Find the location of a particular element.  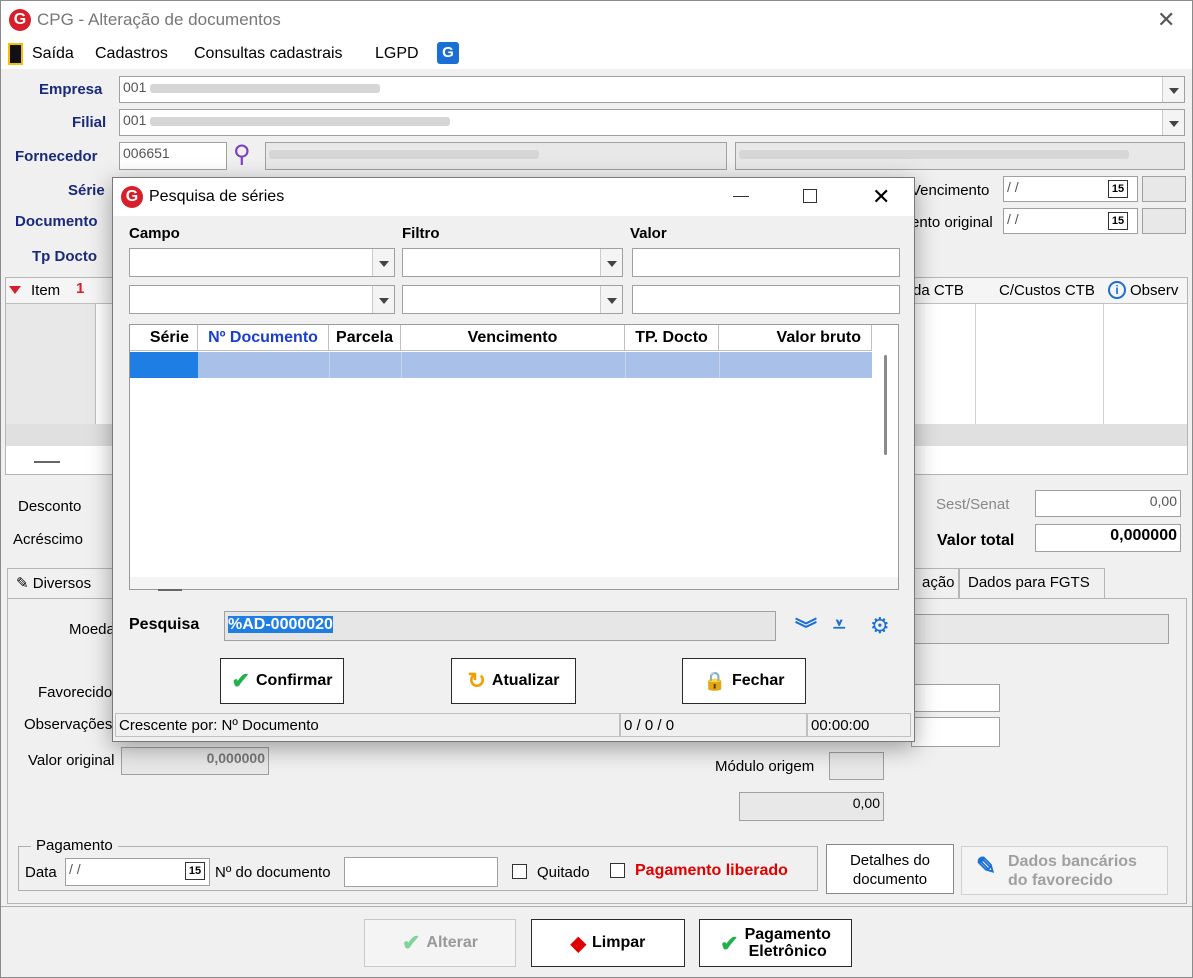

empresa-label: Empresa is located at coordinates (71, 89).